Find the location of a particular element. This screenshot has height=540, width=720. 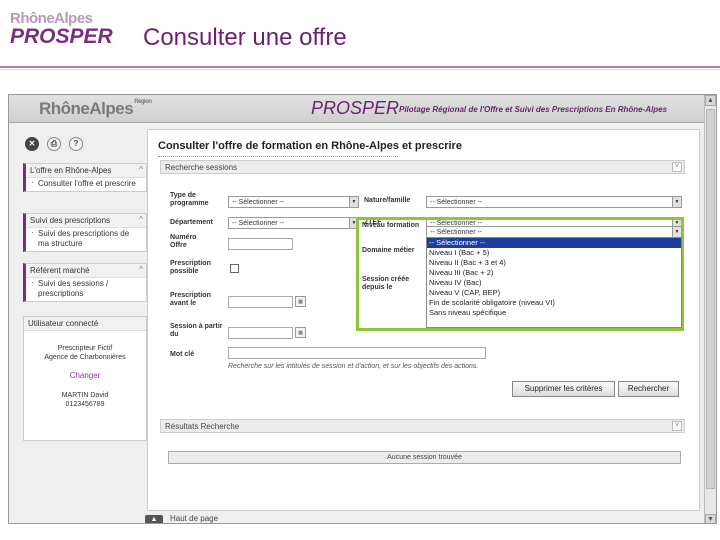

app-prosper-title: PROSPER is located at coordinates (355, 108).